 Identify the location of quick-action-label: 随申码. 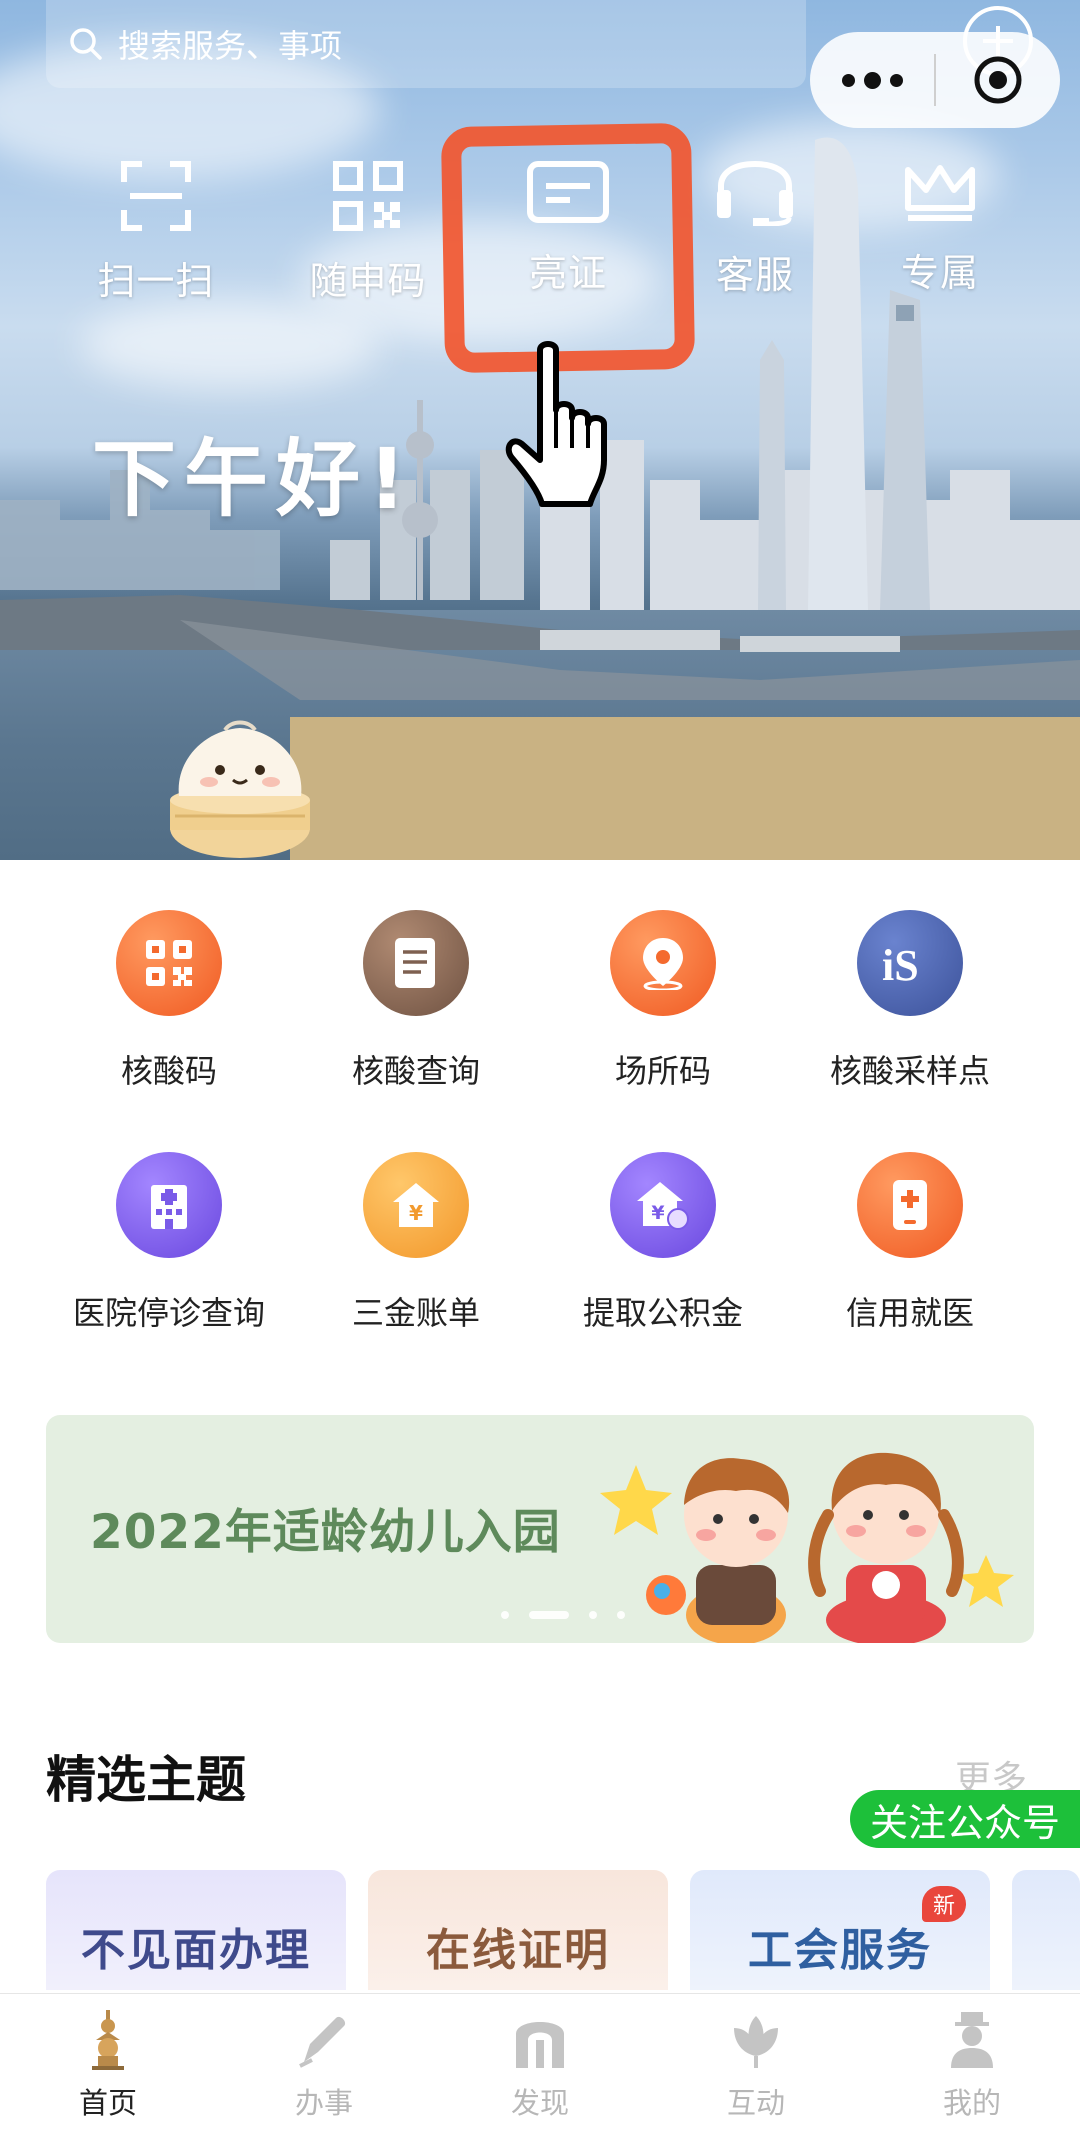
(368, 281).